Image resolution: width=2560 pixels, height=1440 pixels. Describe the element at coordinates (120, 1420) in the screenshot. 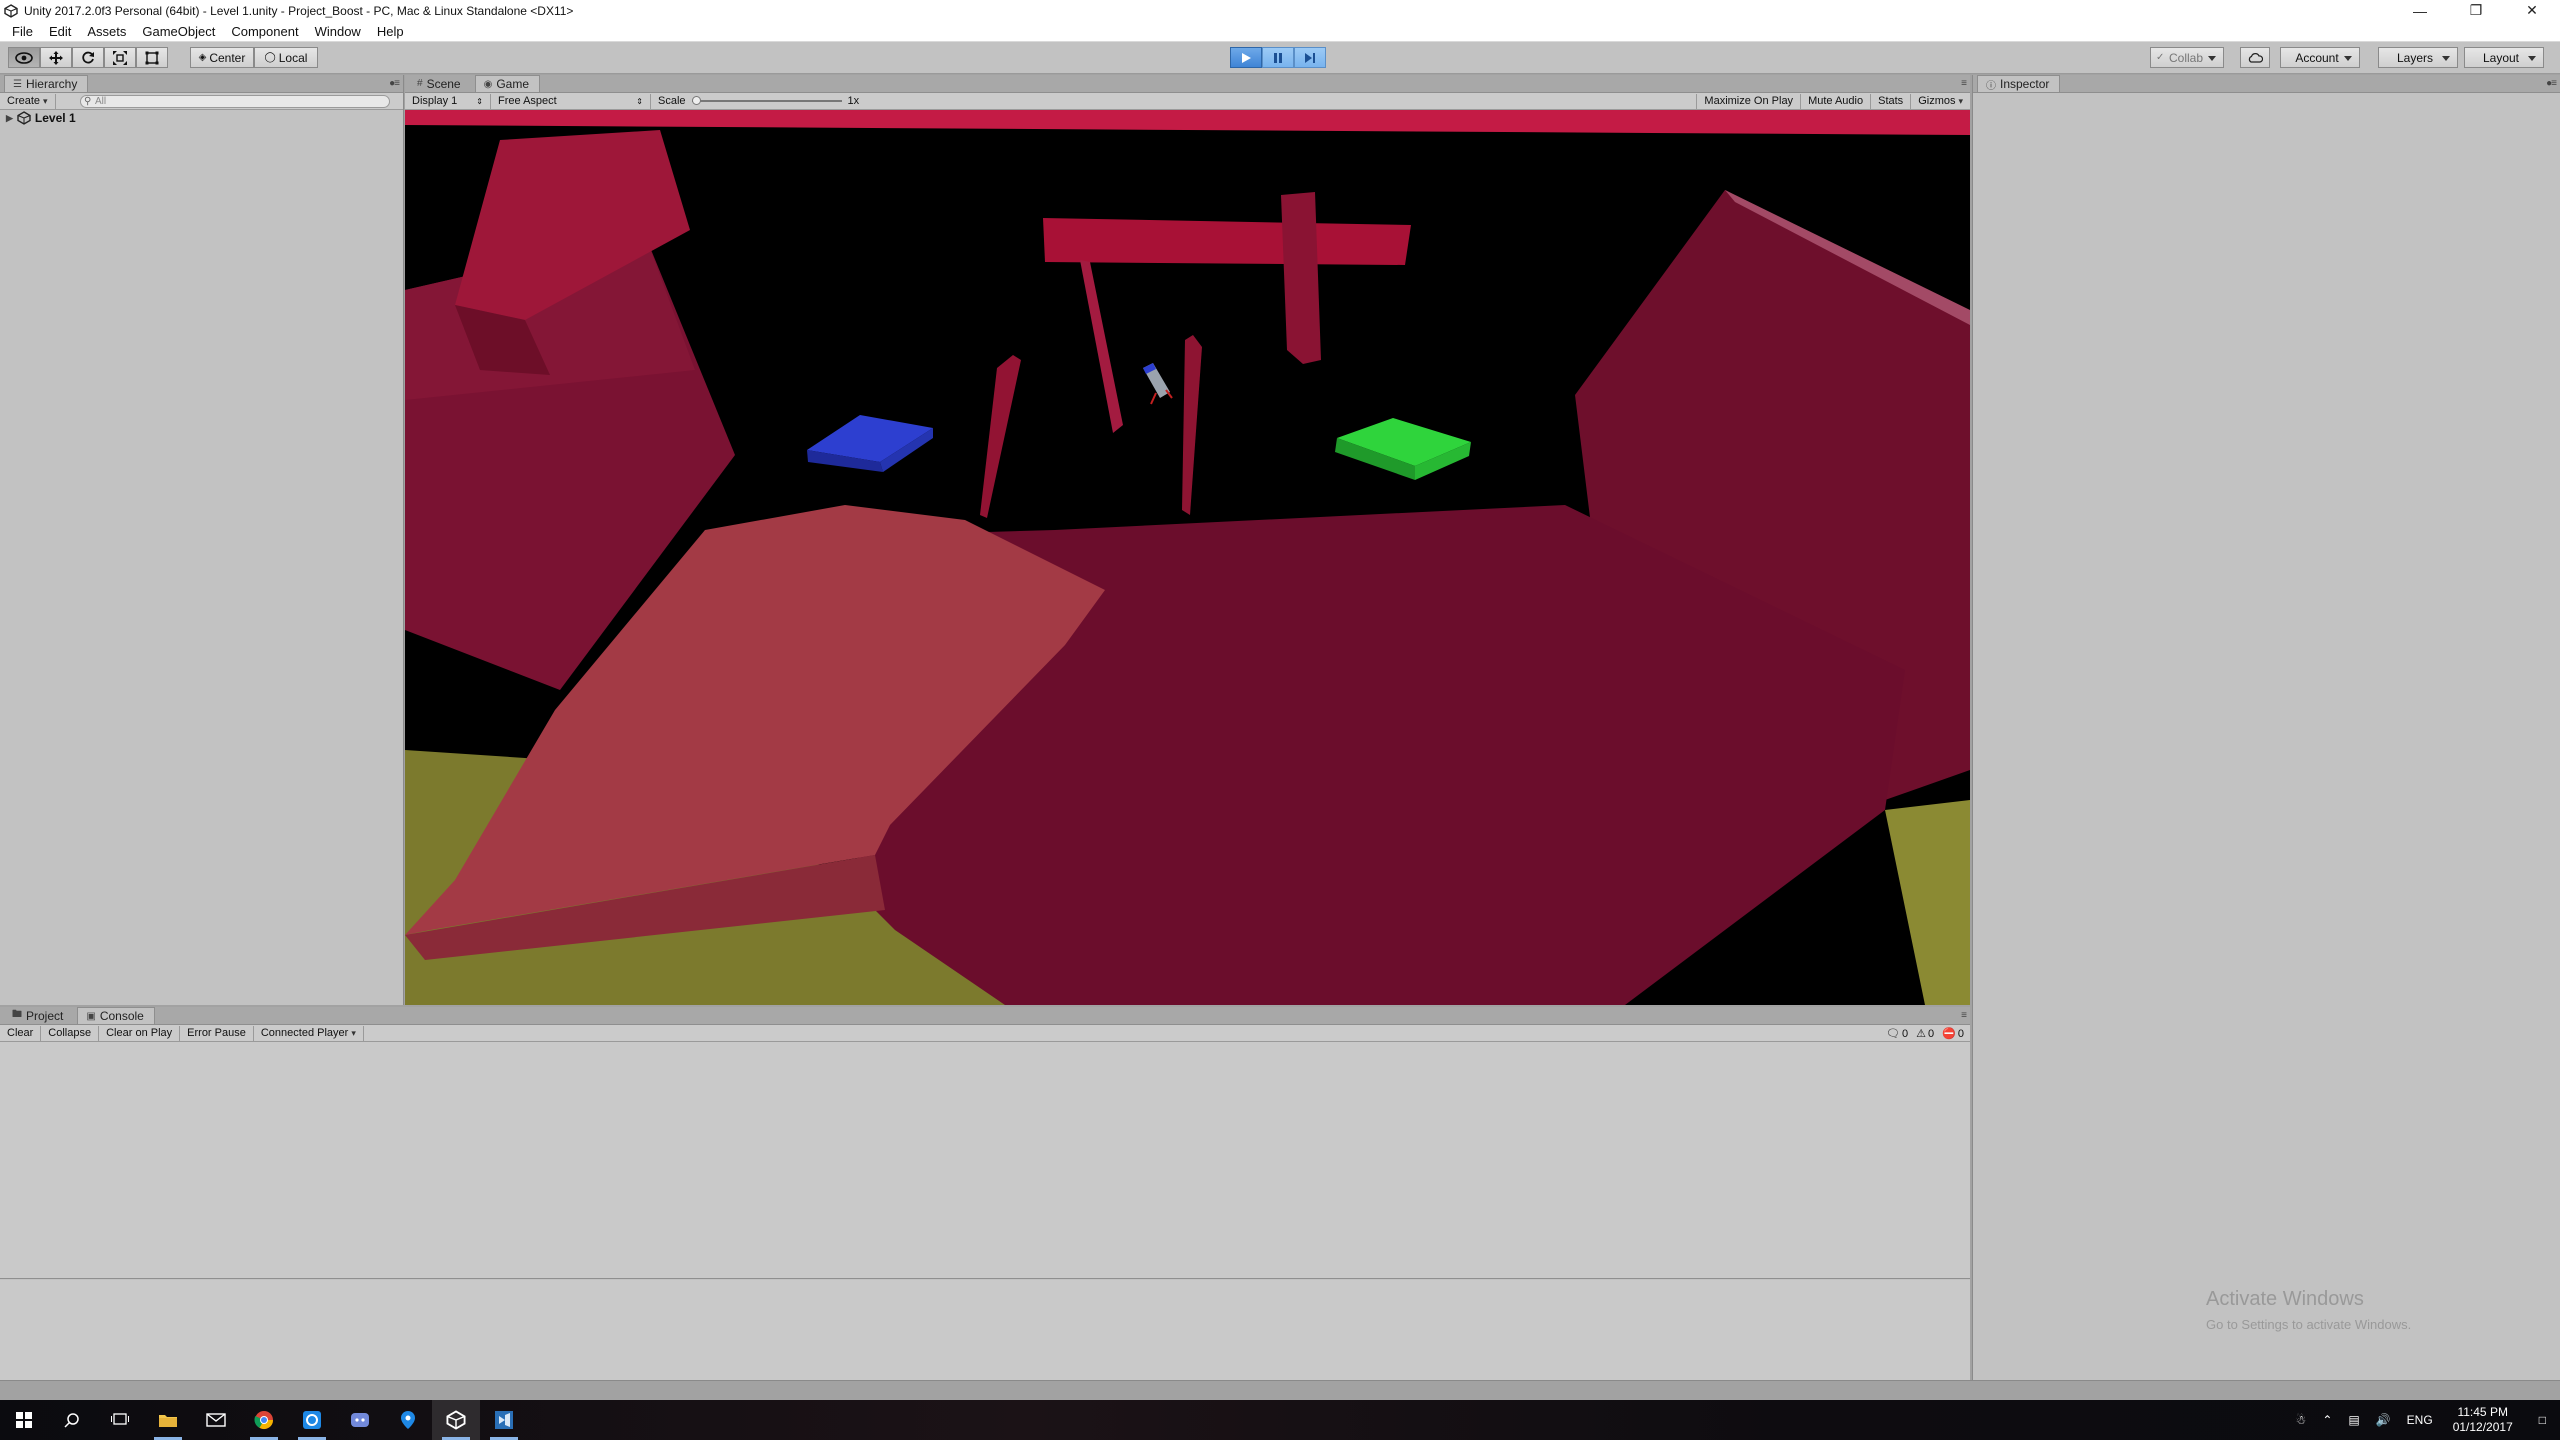

I see `task-view-icon` at that location.